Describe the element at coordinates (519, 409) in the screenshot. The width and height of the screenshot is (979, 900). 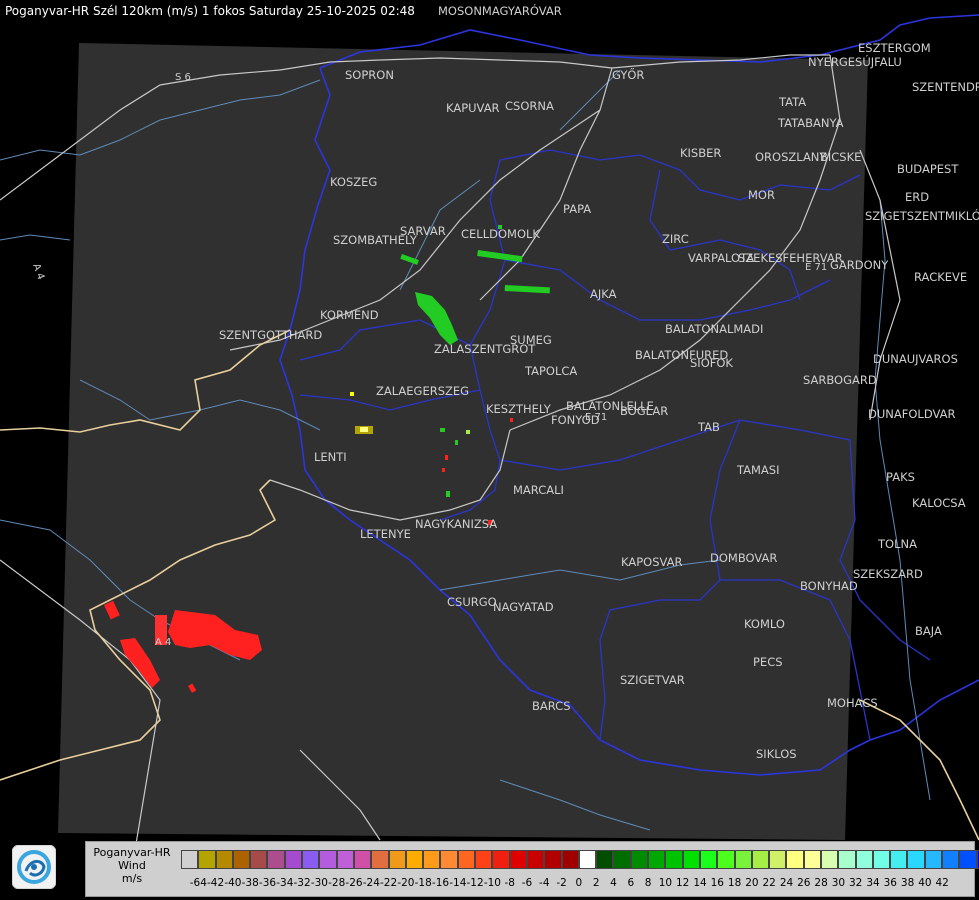
I see `city-label: KESZTHELY` at that location.